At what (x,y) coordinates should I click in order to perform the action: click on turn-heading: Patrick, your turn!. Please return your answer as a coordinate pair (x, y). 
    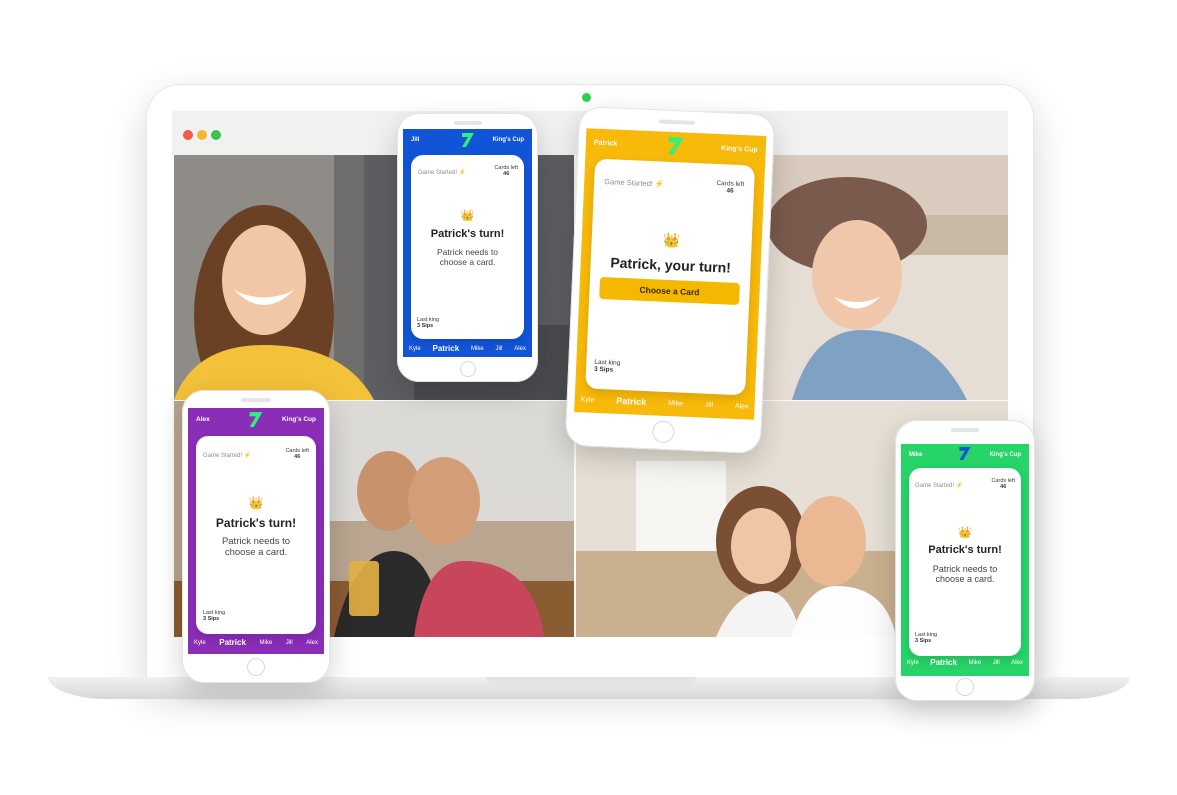
    Looking at the image, I should click on (671, 265).